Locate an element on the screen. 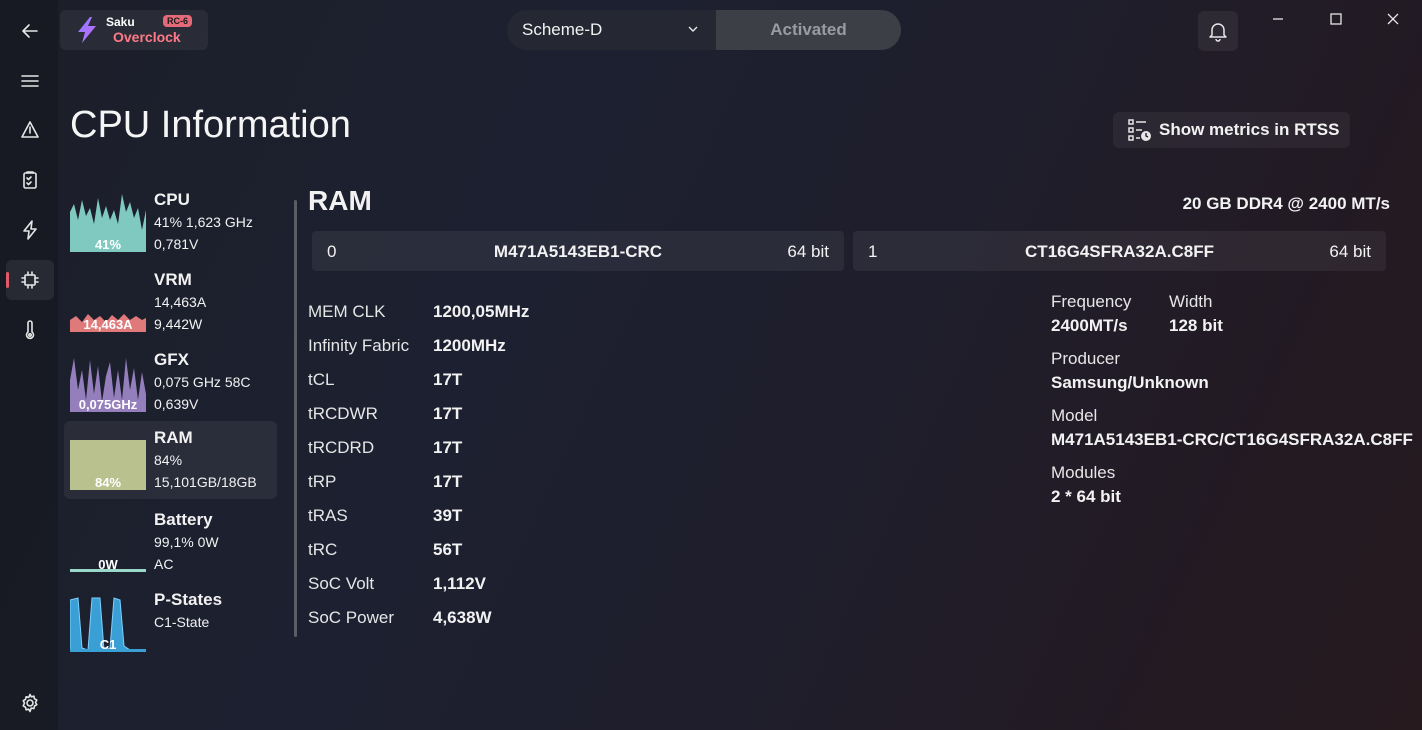 This screenshot has height=730, width=1422. monitor-line2: 9,442W is located at coordinates (178, 324).